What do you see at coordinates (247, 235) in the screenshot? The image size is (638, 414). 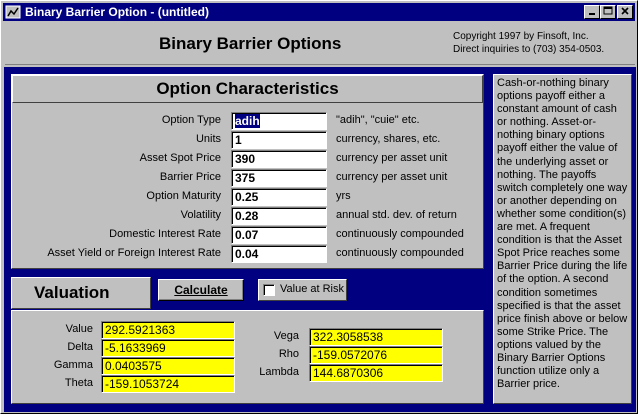 I see `input-value: 0.07` at bounding box center [247, 235].